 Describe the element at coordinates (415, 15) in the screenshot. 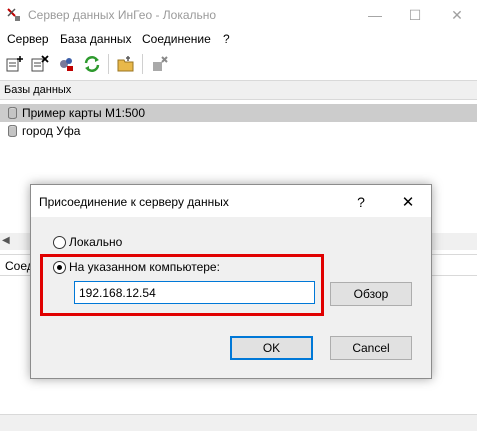

I see `maximize-button: ☐` at that location.